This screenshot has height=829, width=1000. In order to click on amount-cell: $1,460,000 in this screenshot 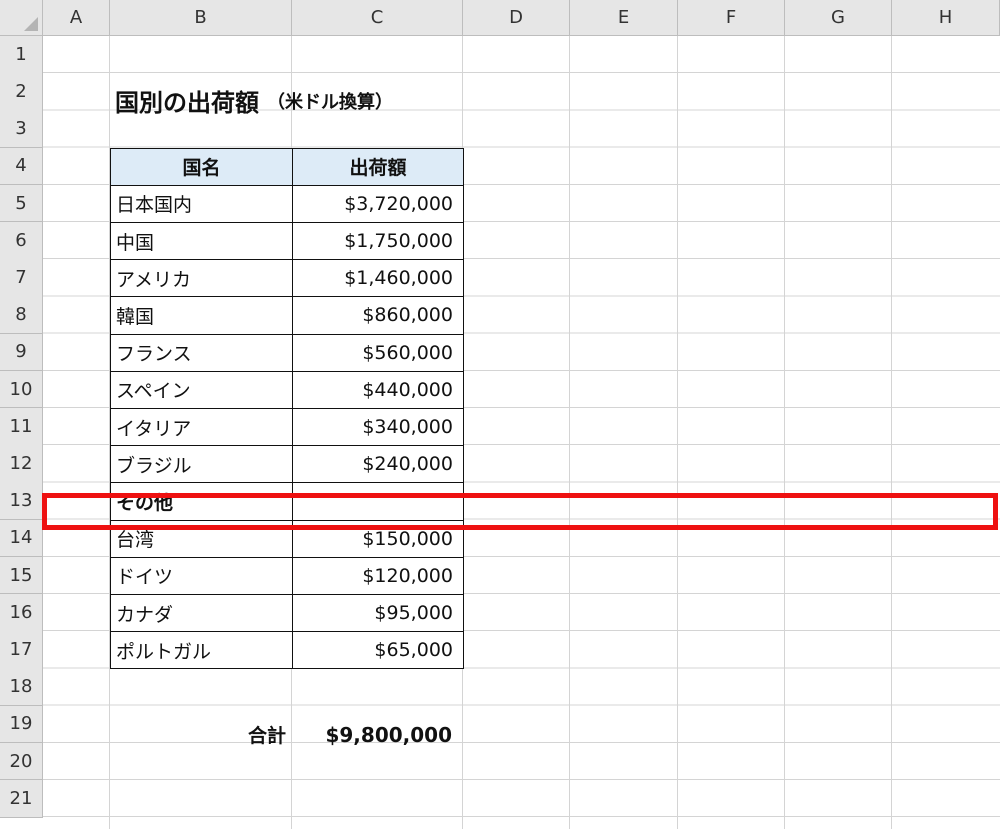, I will do `click(378, 278)`.